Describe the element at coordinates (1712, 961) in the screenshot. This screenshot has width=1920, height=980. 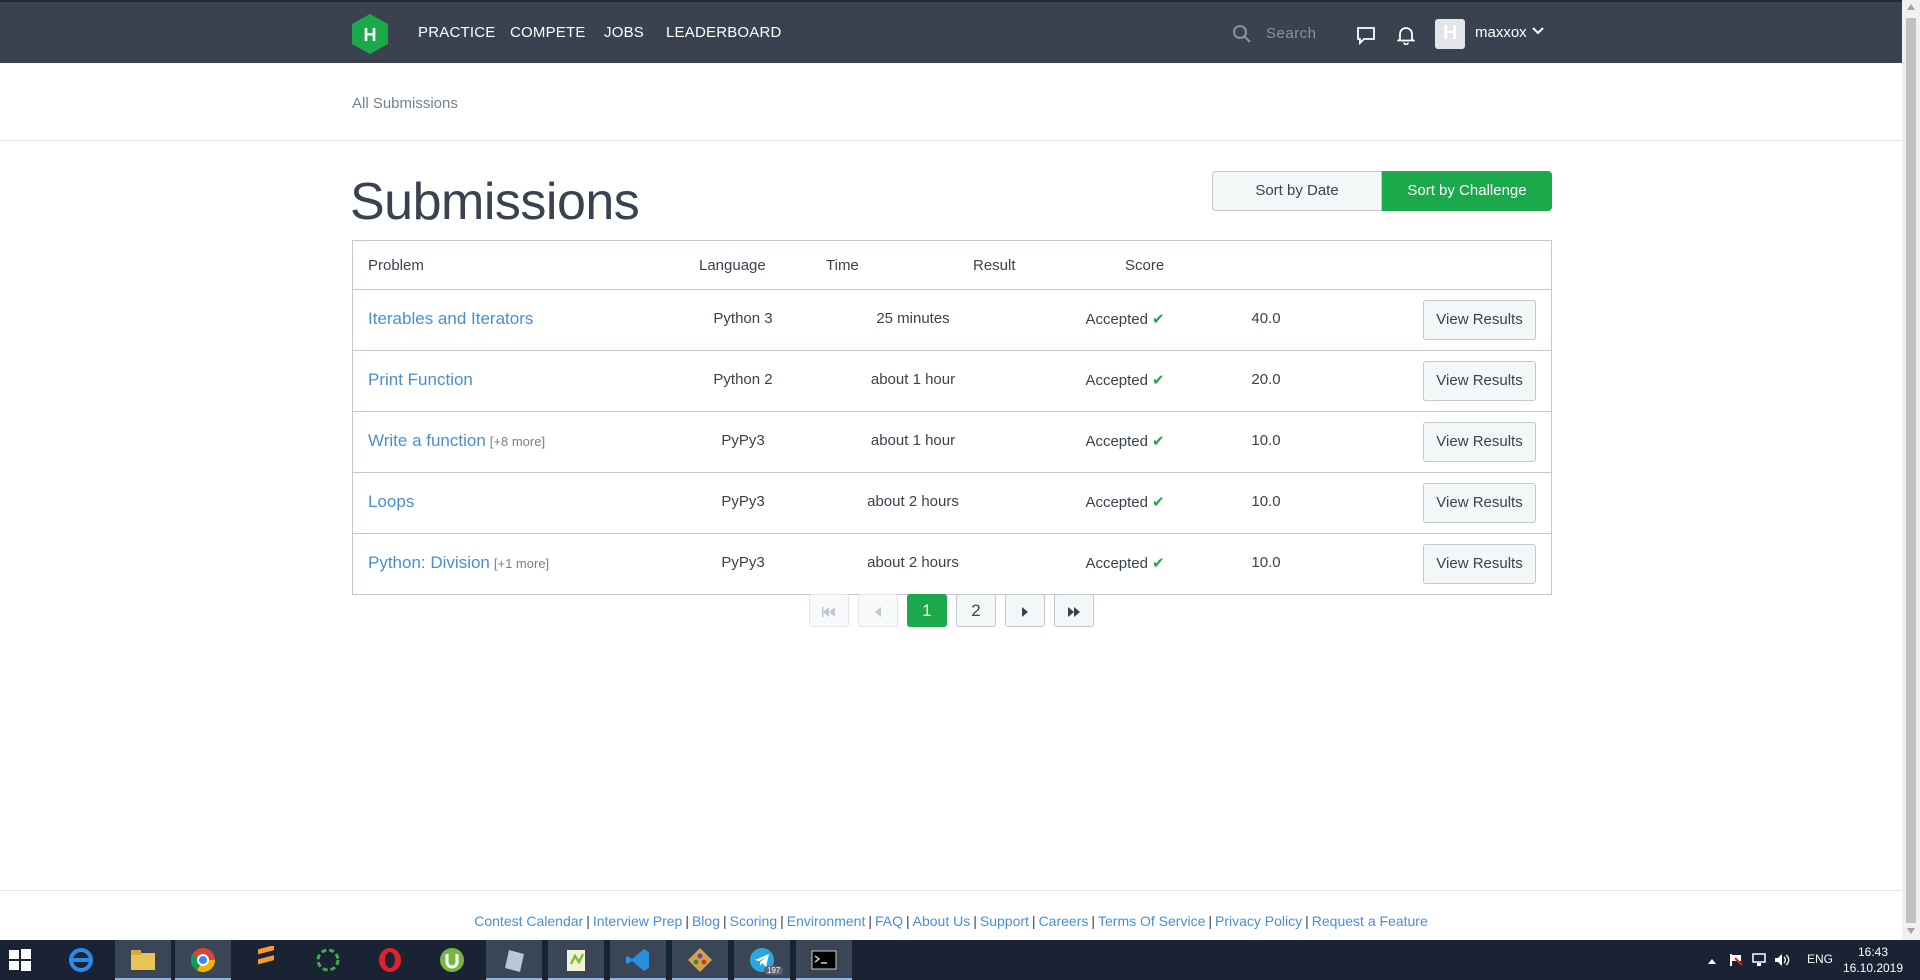
I see `tray-chevron-up-icon` at that location.